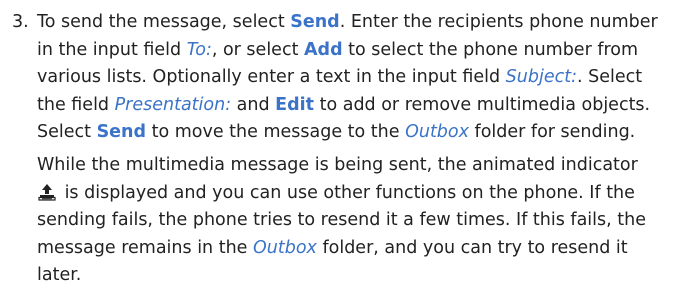  Describe the element at coordinates (164, 22) in the screenshot. I see `text-segment: To send the message, select` at that location.